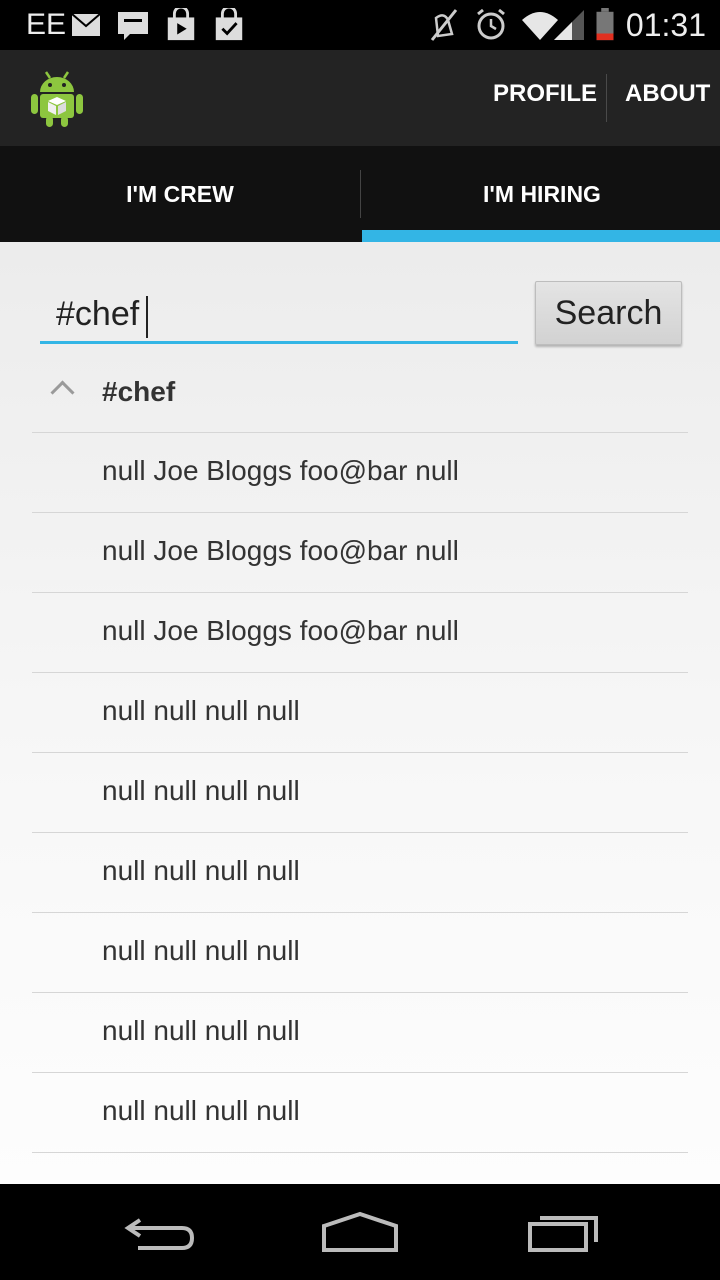 The image size is (720, 1280). What do you see at coordinates (57, 98) in the screenshot?
I see `android-logo-icon` at bounding box center [57, 98].